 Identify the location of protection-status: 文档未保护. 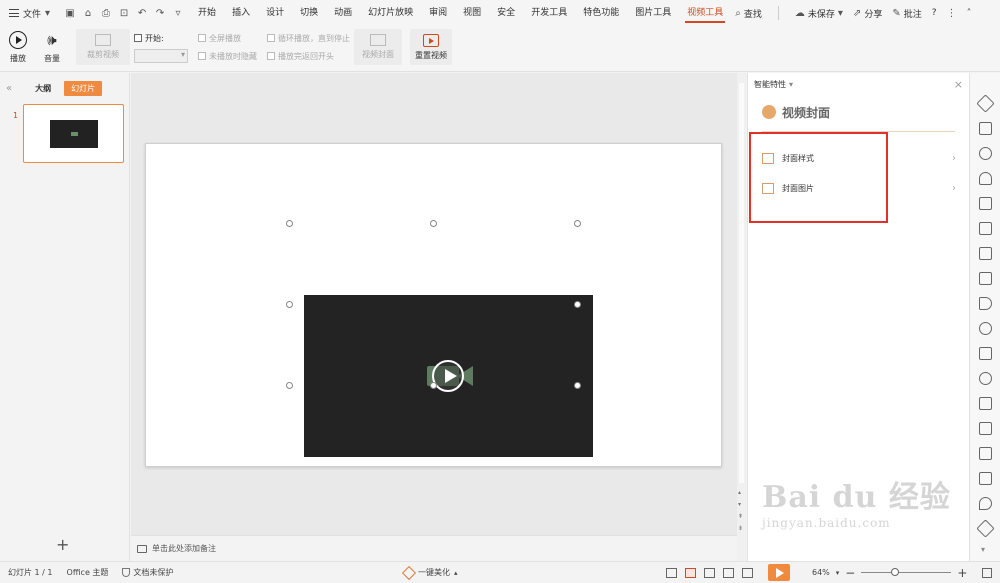
(147, 572).